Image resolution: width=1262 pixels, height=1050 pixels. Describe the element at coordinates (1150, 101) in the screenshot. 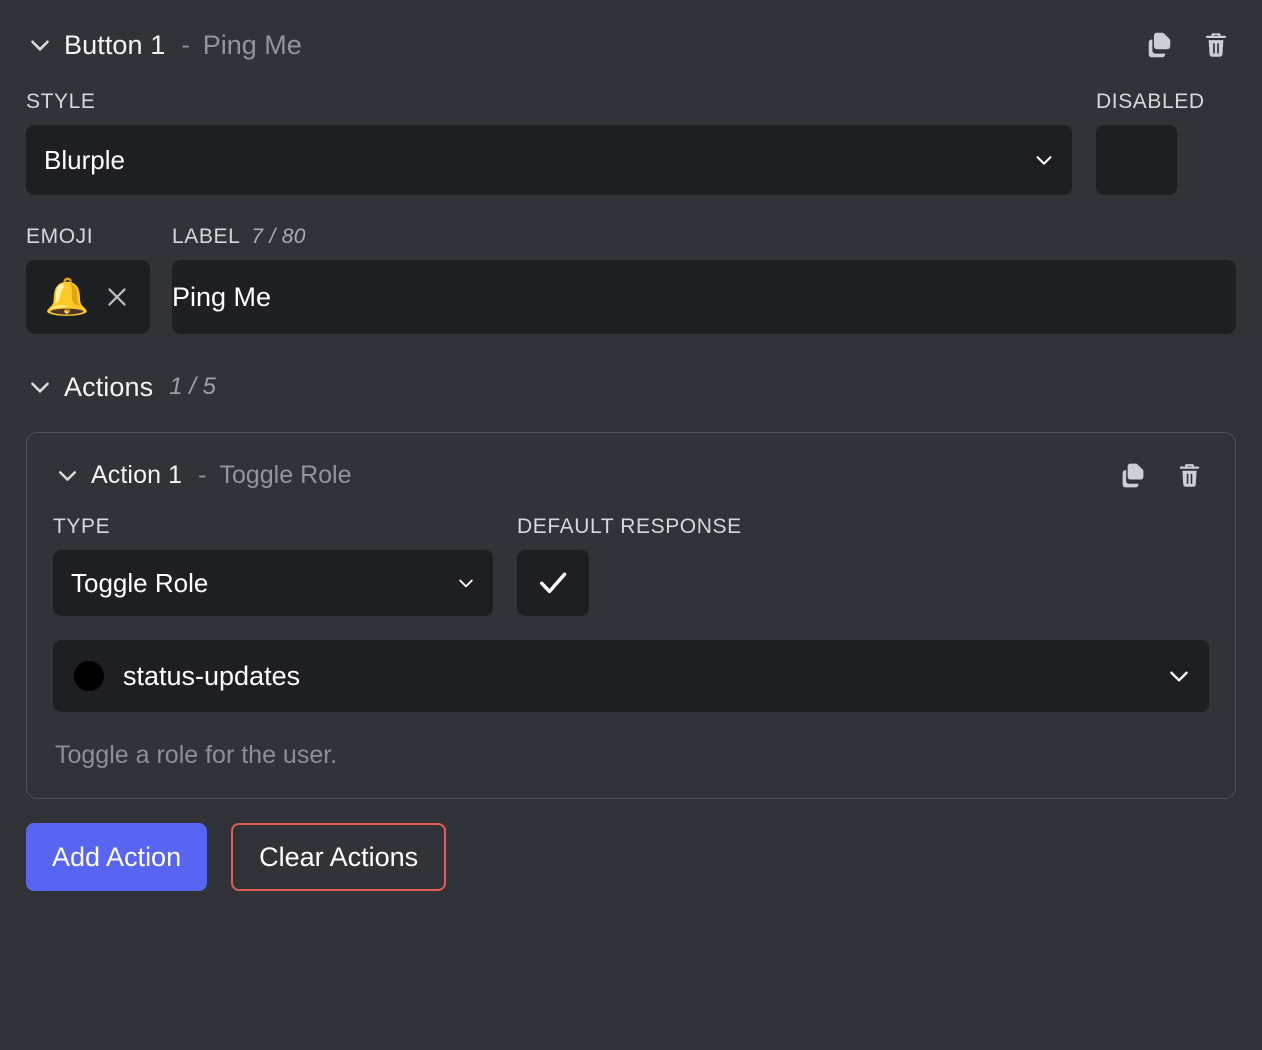

I see `disabled-label: DISABLED` at that location.